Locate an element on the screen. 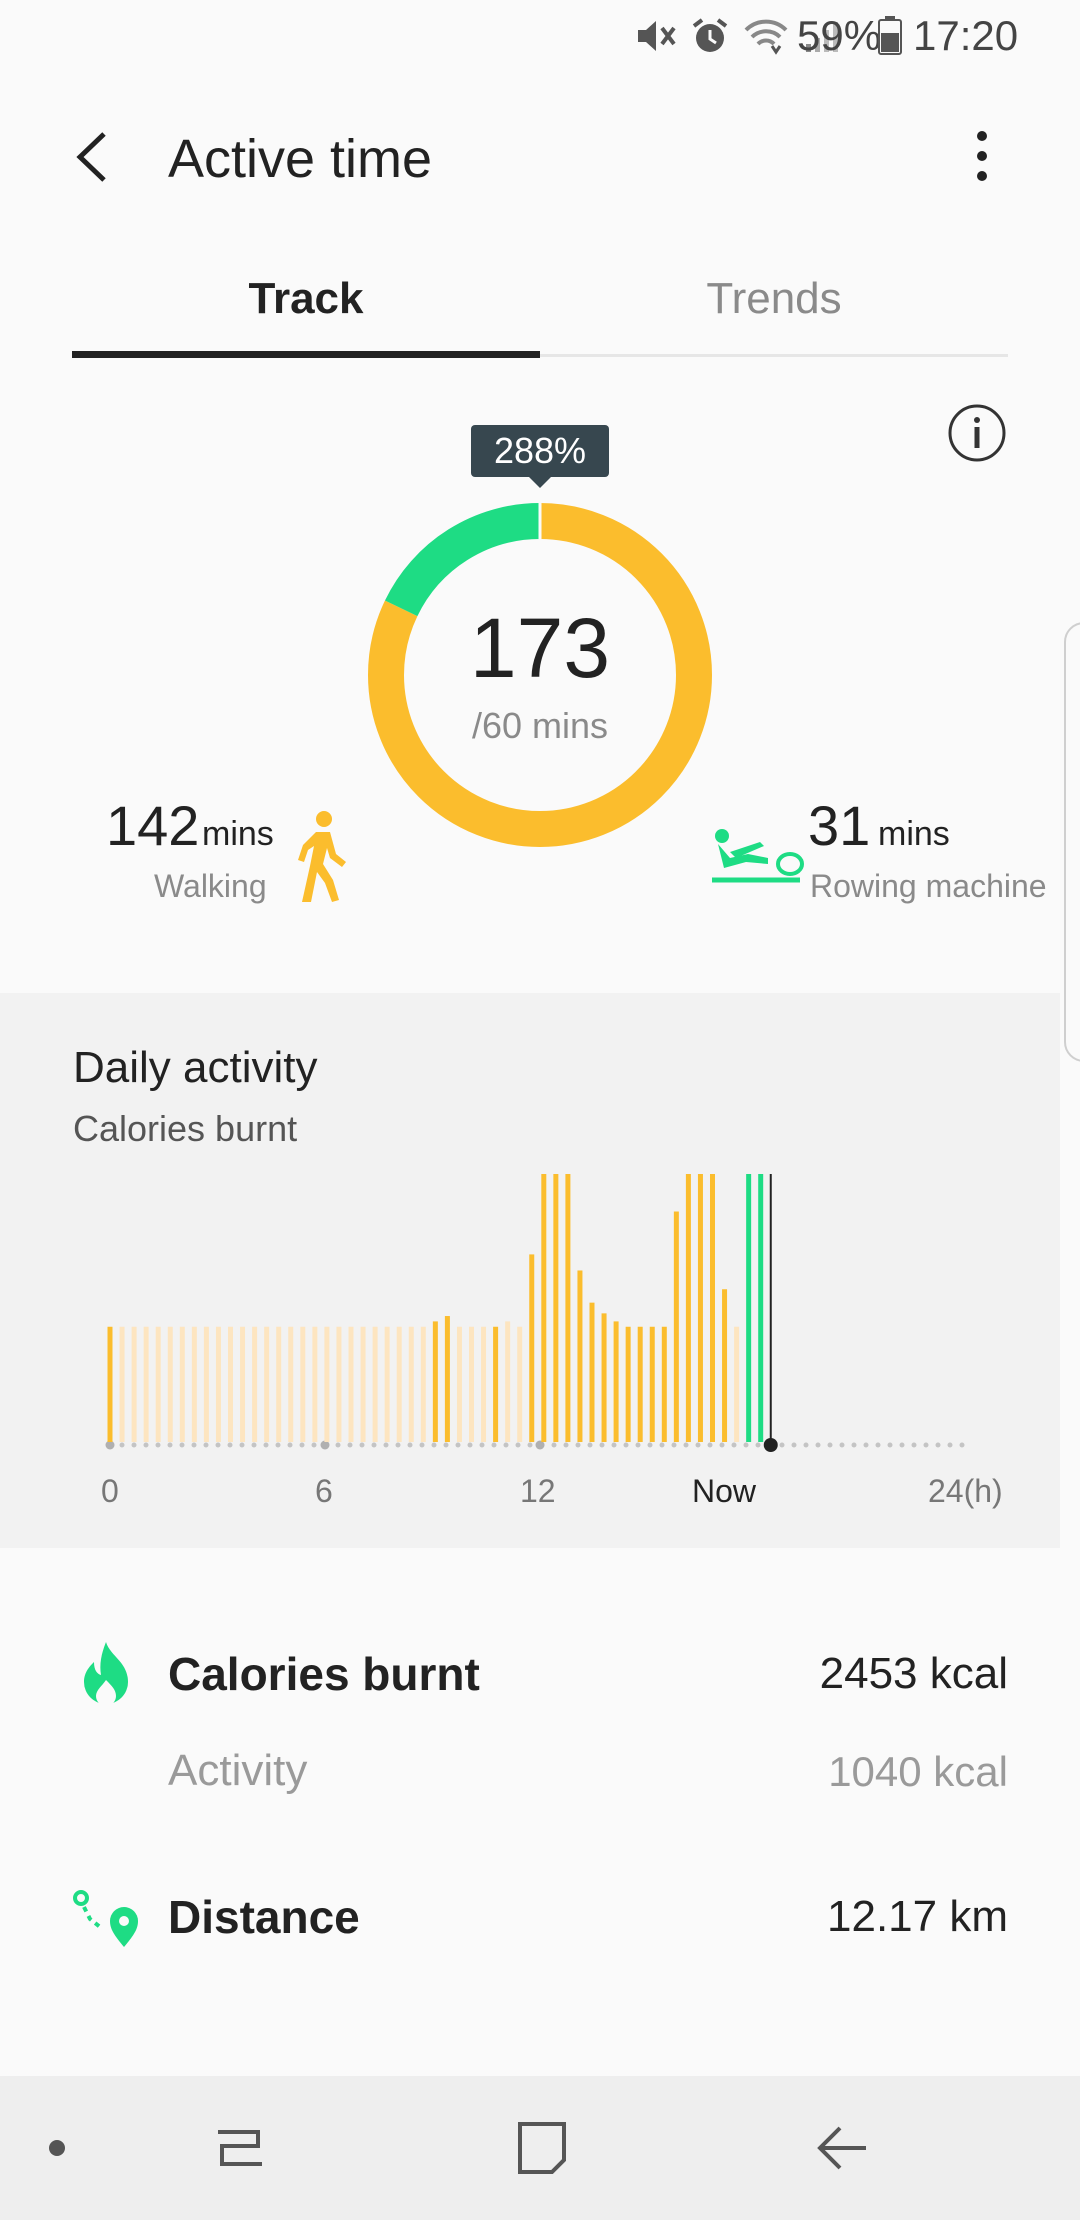 The width and height of the screenshot is (1080, 2220). edge-panel-handle is located at coordinates (1072, 842).